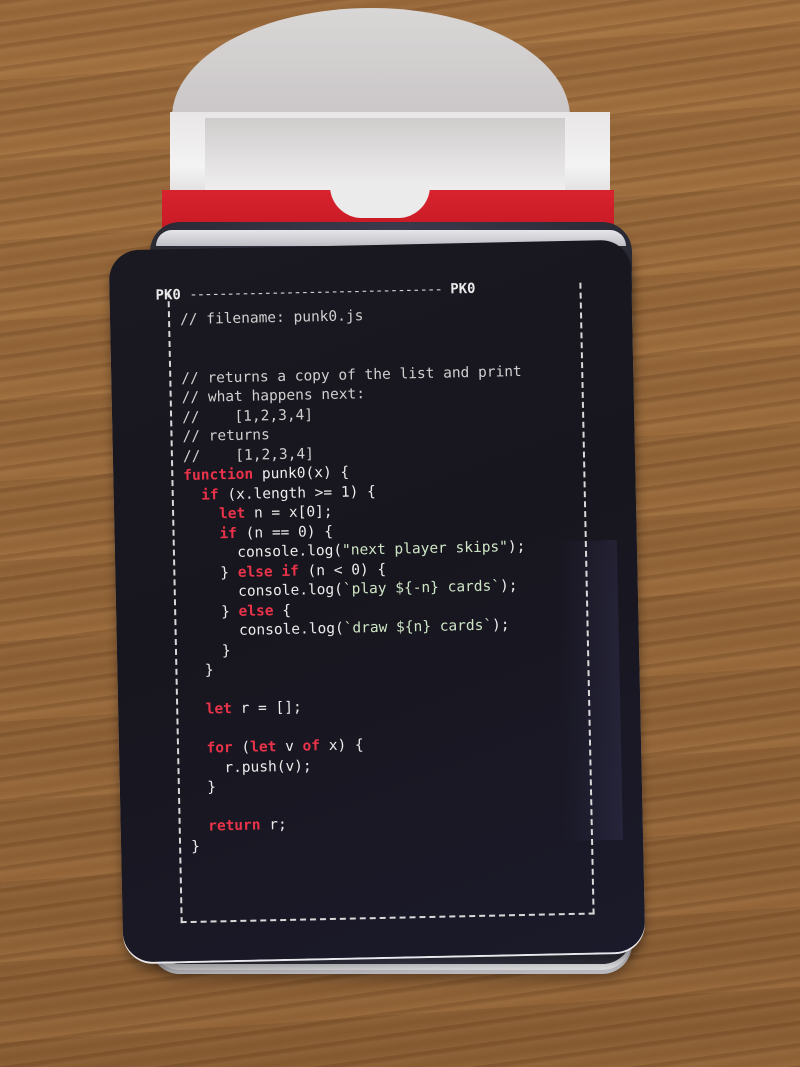 This screenshot has width=800, height=1067. What do you see at coordinates (342, 570) in the screenshot?
I see `code-text: (n < 0) {` at bounding box center [342, 570].